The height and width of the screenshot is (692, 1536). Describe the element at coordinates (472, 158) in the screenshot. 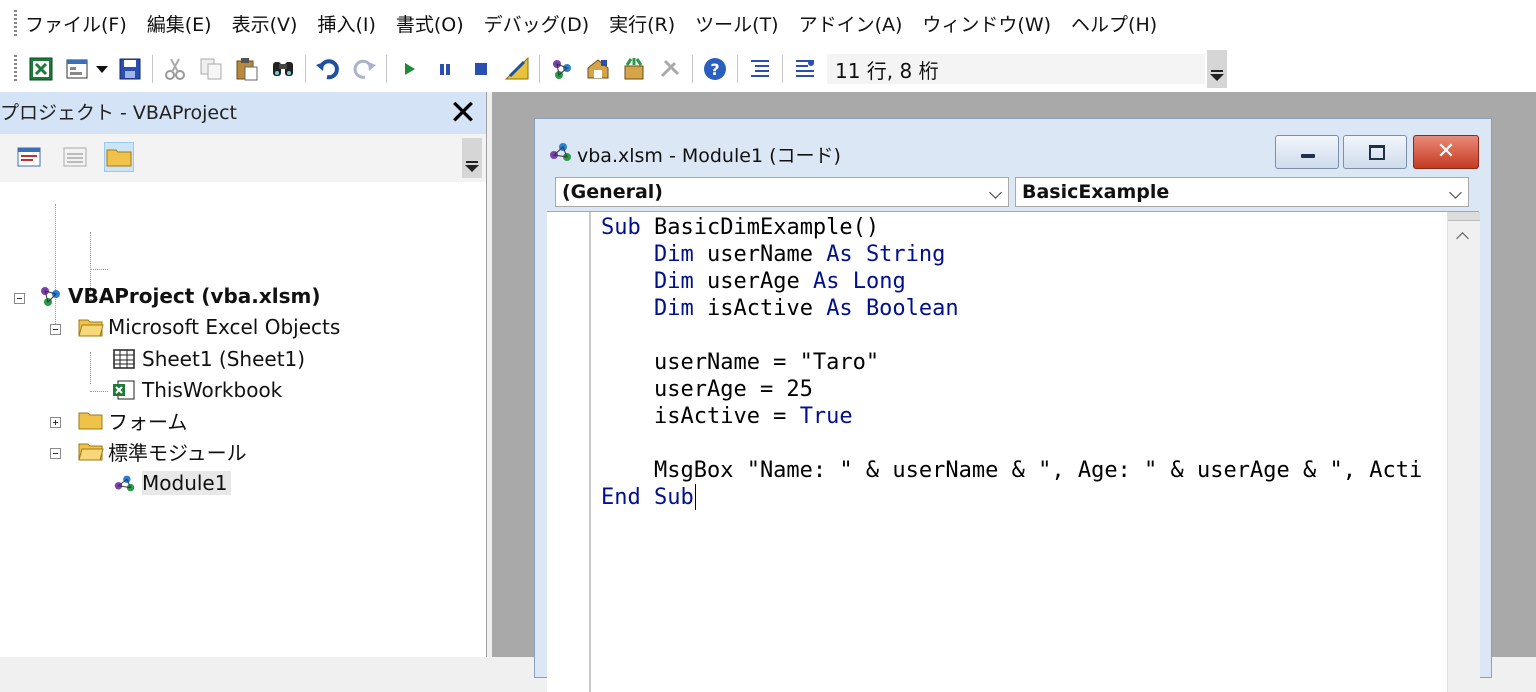

I see `pane-toolbar-overflow-button` at that location.